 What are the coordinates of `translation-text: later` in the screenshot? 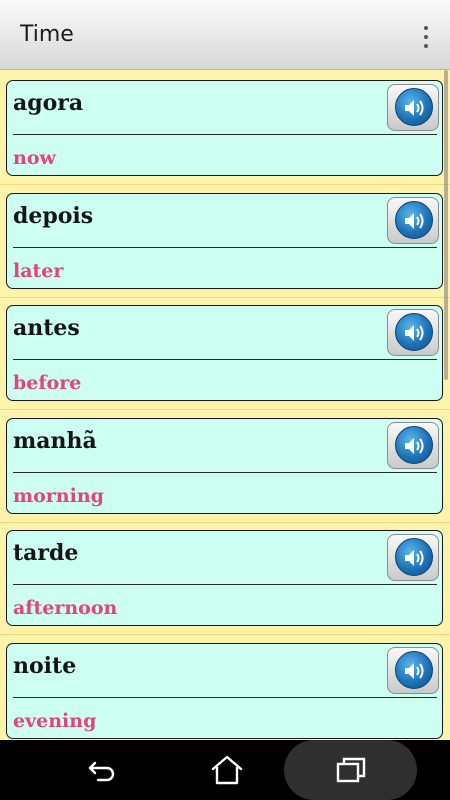 It's located at (38, 271).